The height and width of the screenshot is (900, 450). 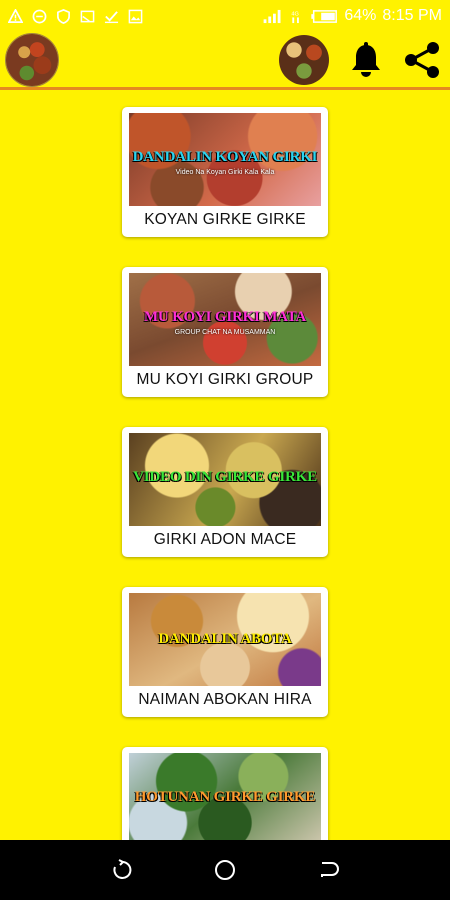 What do you see at coordinates (225, 157) in the screenshot?
I see `card-image-title: DANDALIN KOYAN GIRKI` at bounding box center [225, 157].